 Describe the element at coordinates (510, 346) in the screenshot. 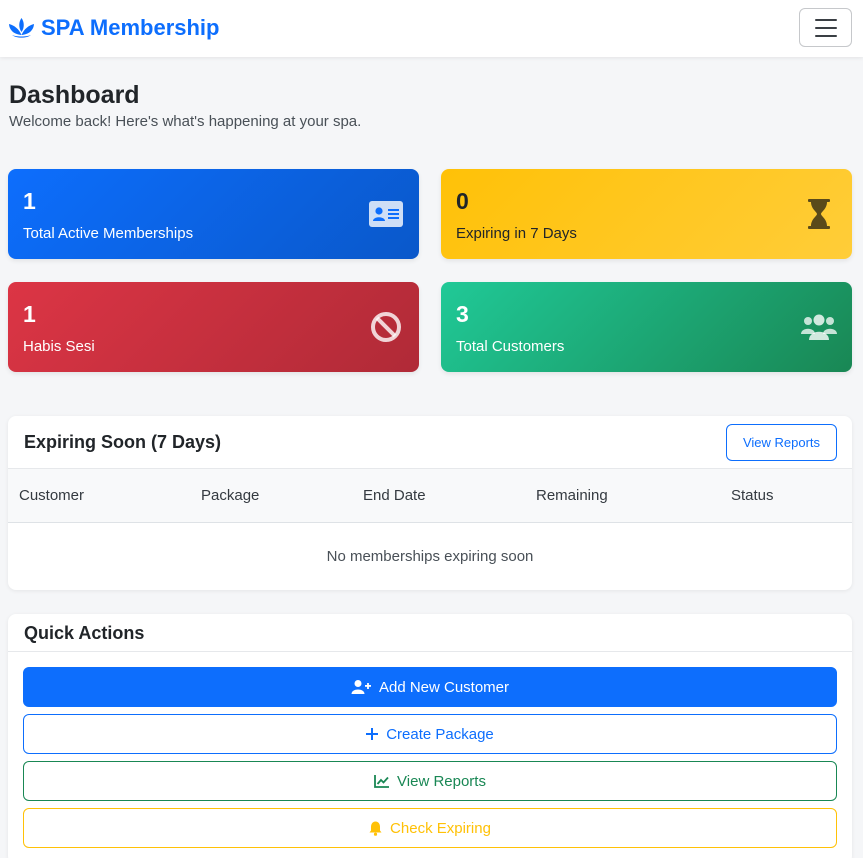

I see `stat-label: Total Customers` at that location.